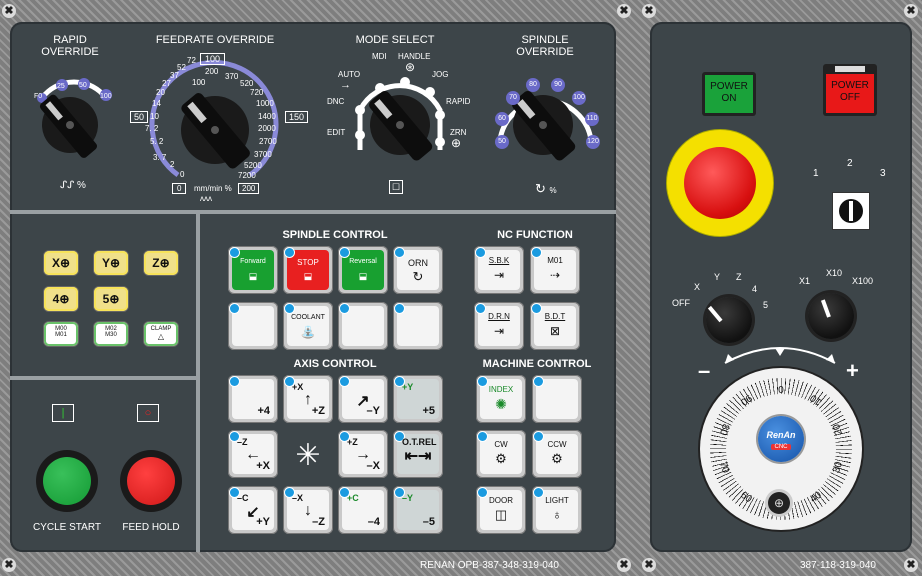  Describe the element at coordinates (555, 270) in the screenshot. I see `m01-key: M01 ⇢` at that location.